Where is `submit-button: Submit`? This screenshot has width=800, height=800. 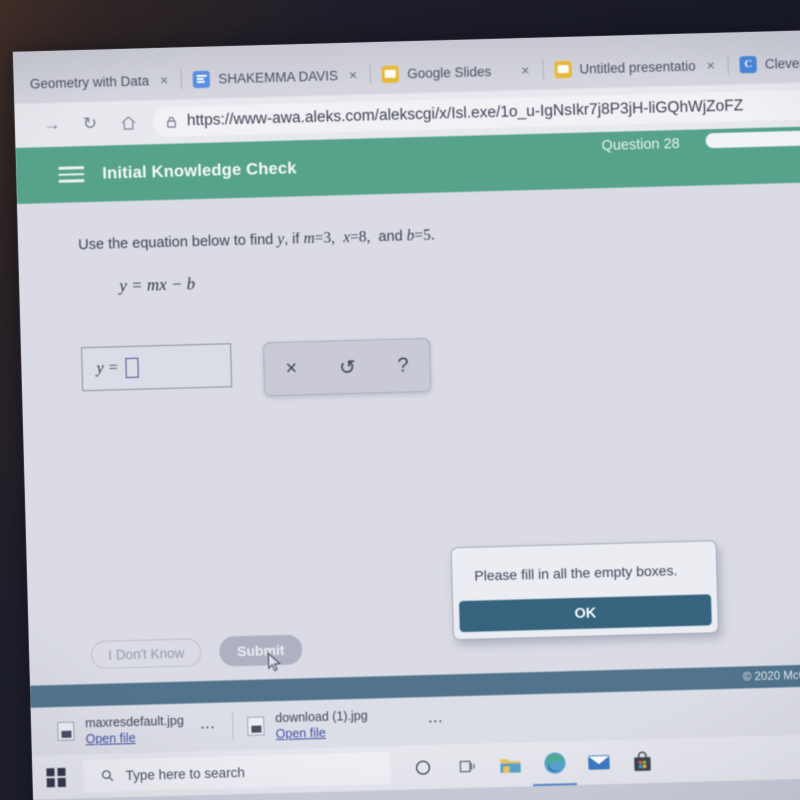
submit-button: Submit is located at coordinates (260, 653).